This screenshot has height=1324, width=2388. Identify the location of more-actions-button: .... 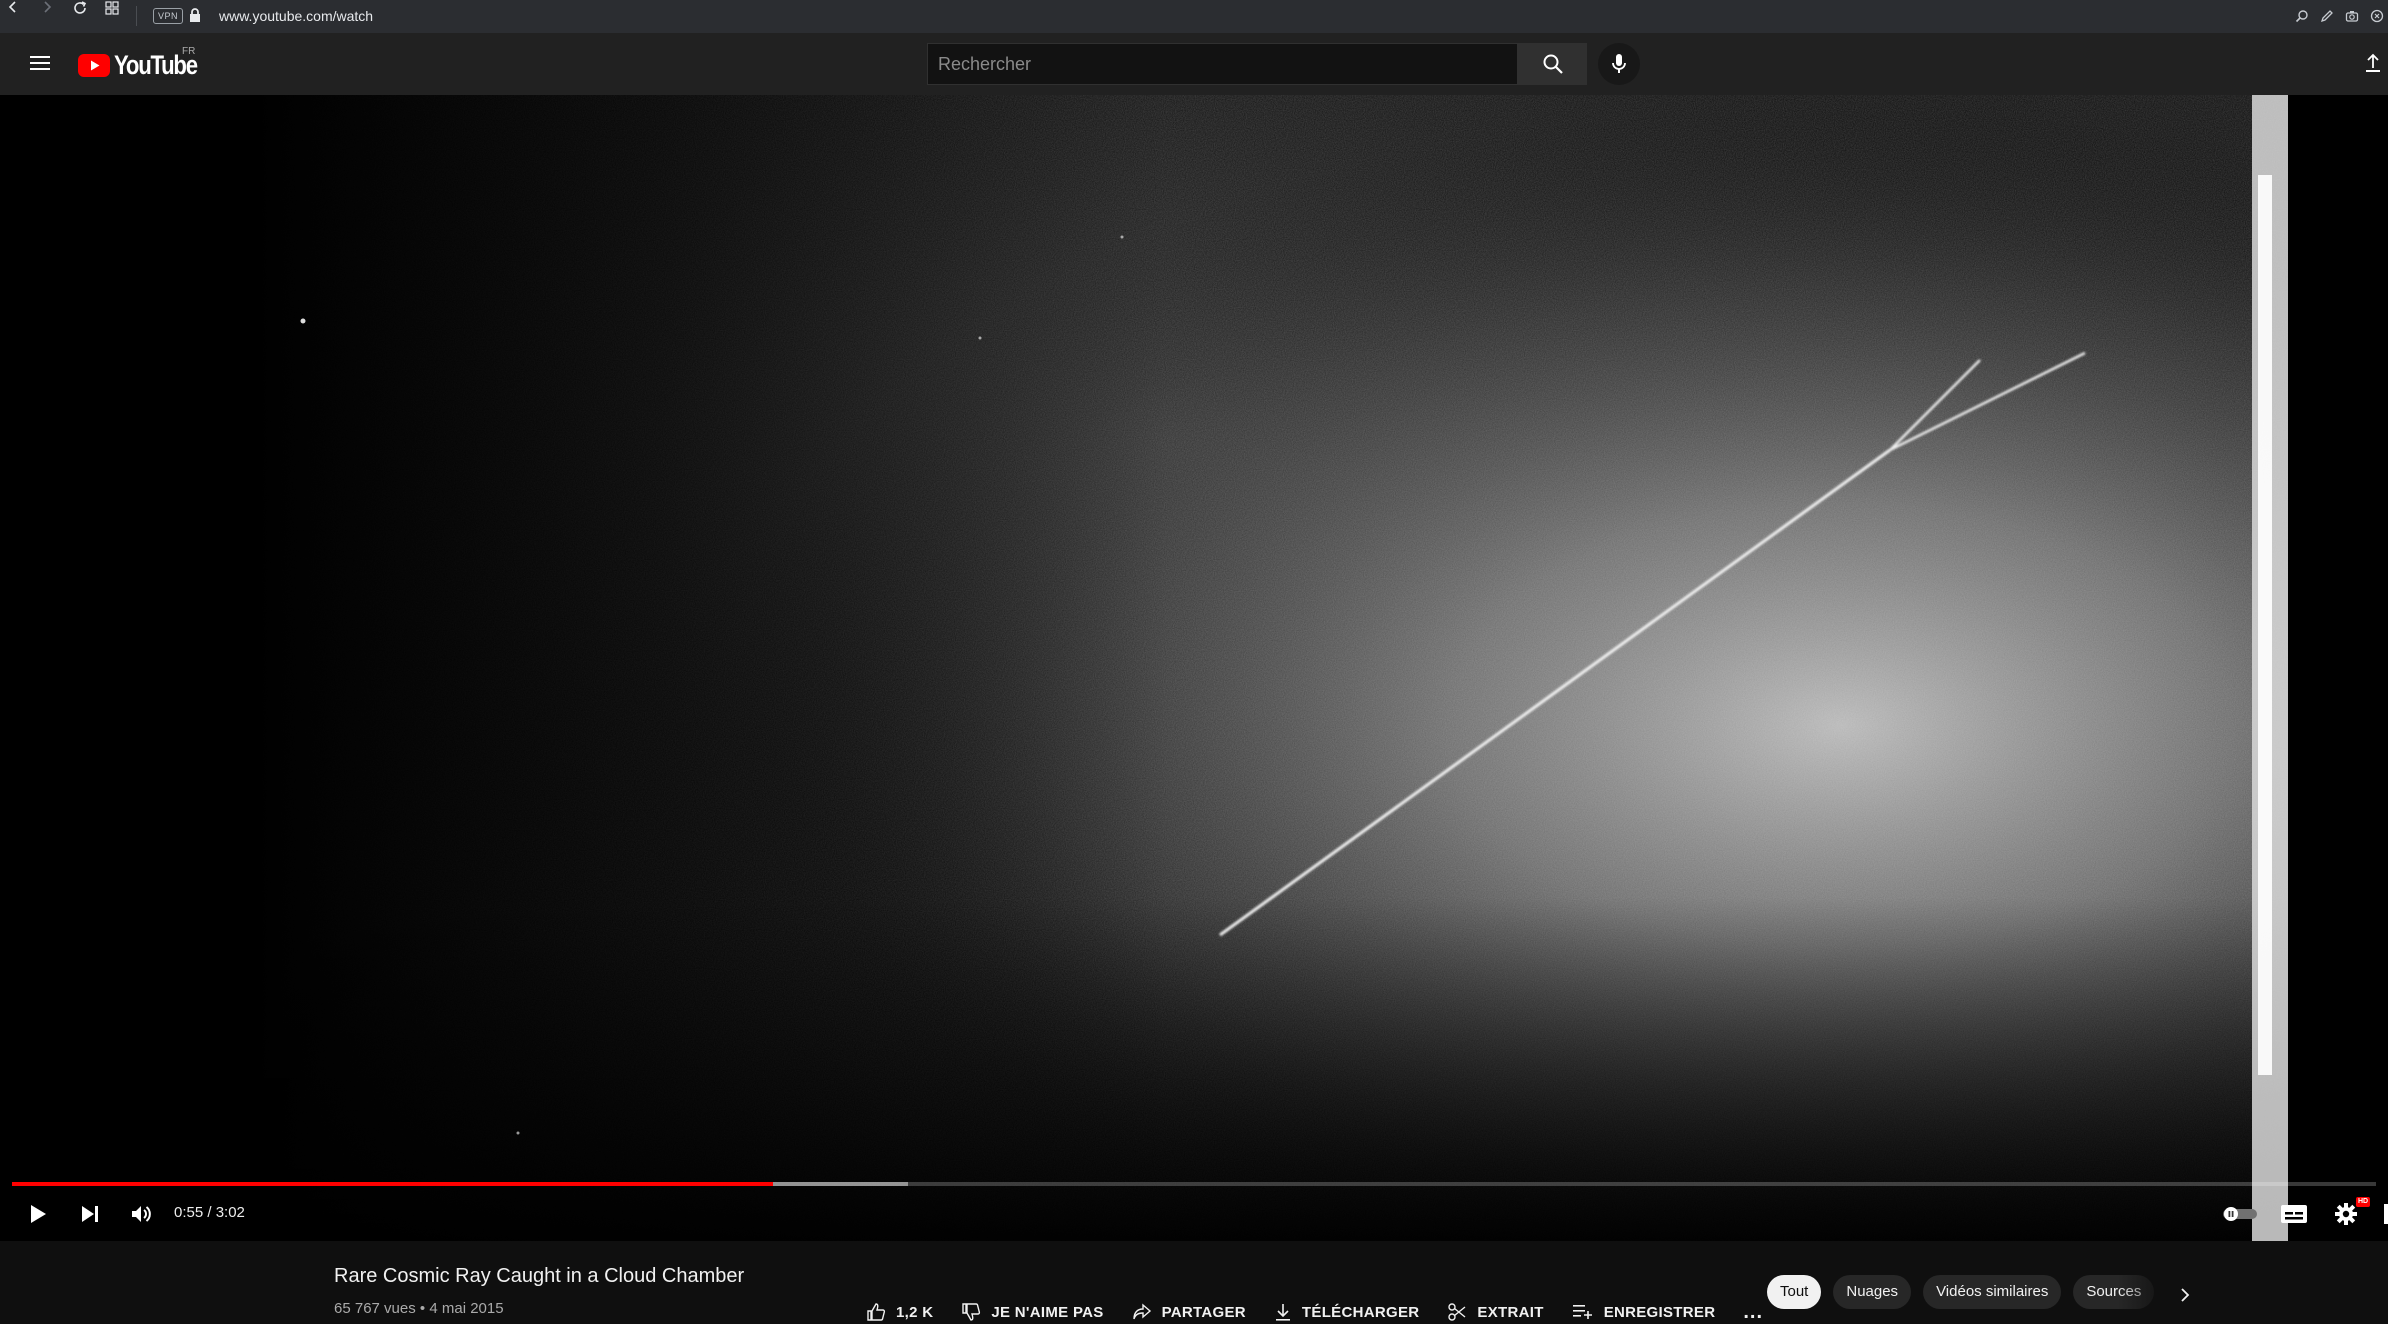
(1753, 1312).